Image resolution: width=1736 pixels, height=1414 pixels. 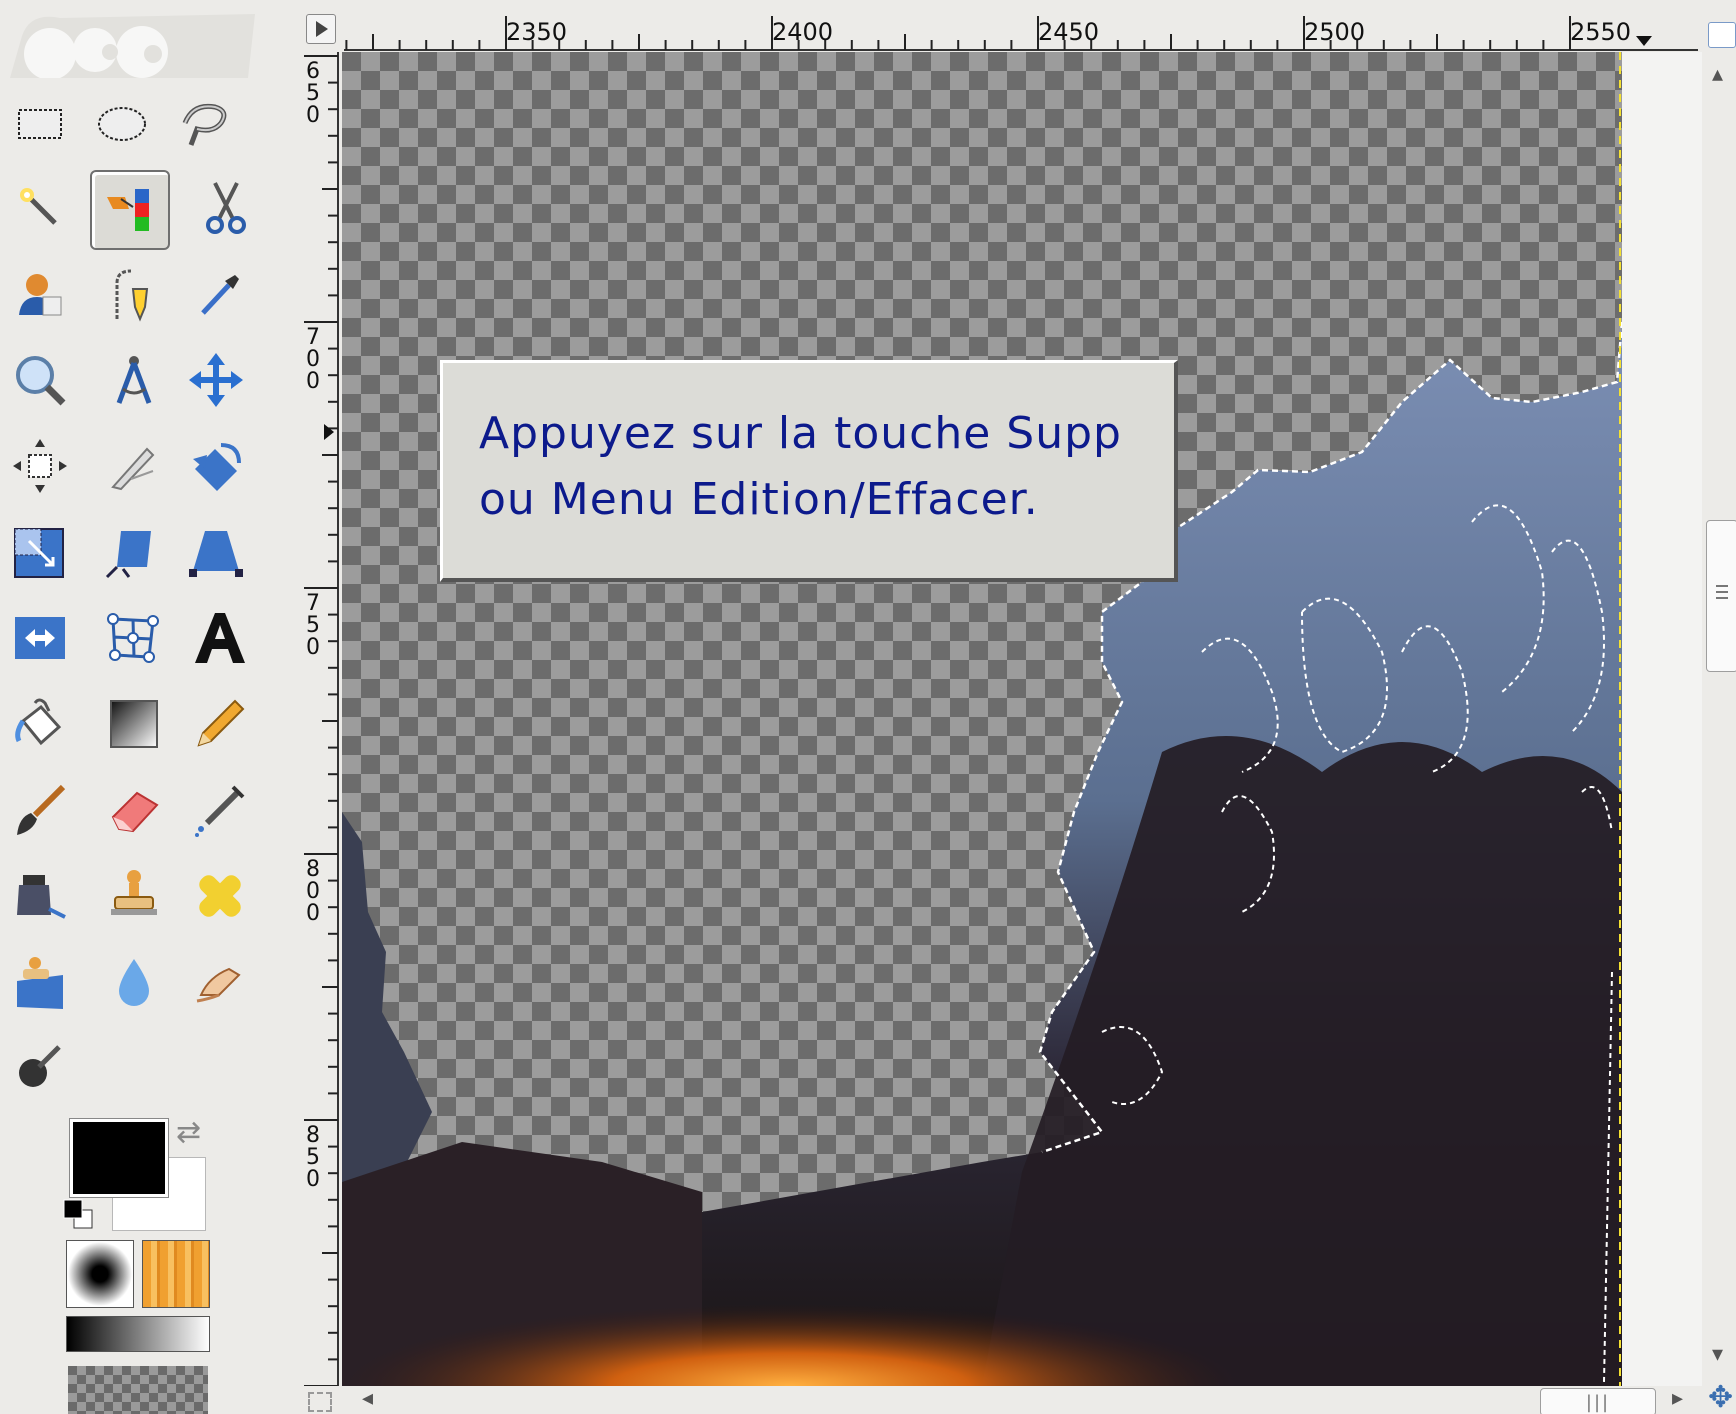 I want to click on color-selector: ⇄, so click(x=137, y=1173).